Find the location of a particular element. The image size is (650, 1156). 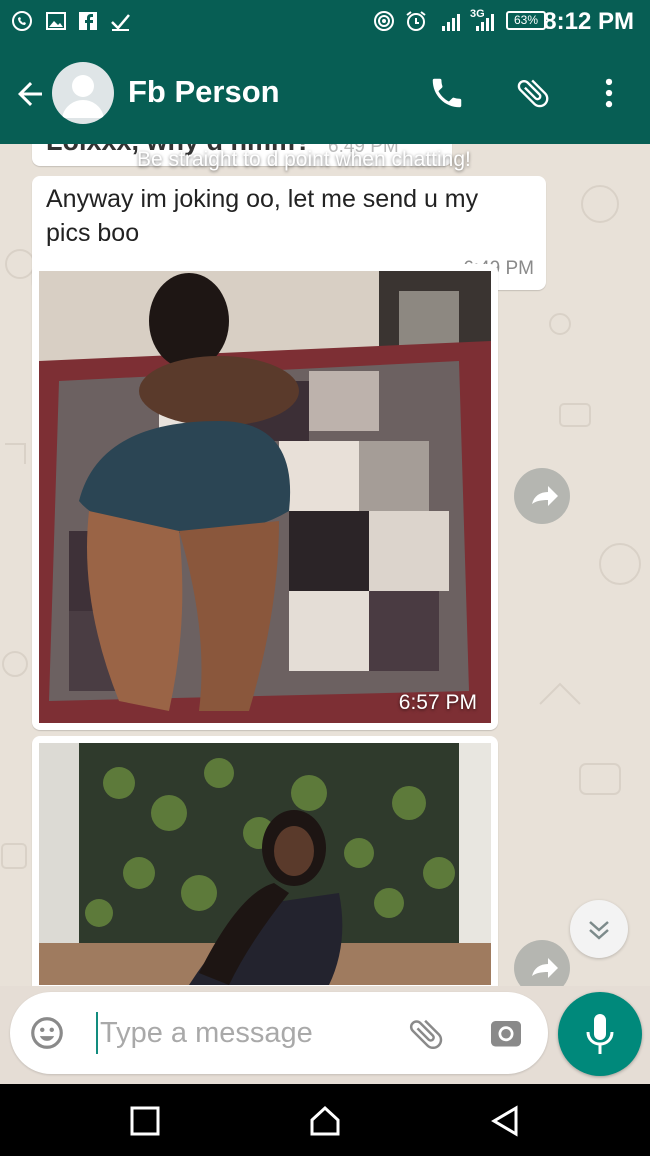

battery-indicator: 63% is located at coordinates (526, 20).